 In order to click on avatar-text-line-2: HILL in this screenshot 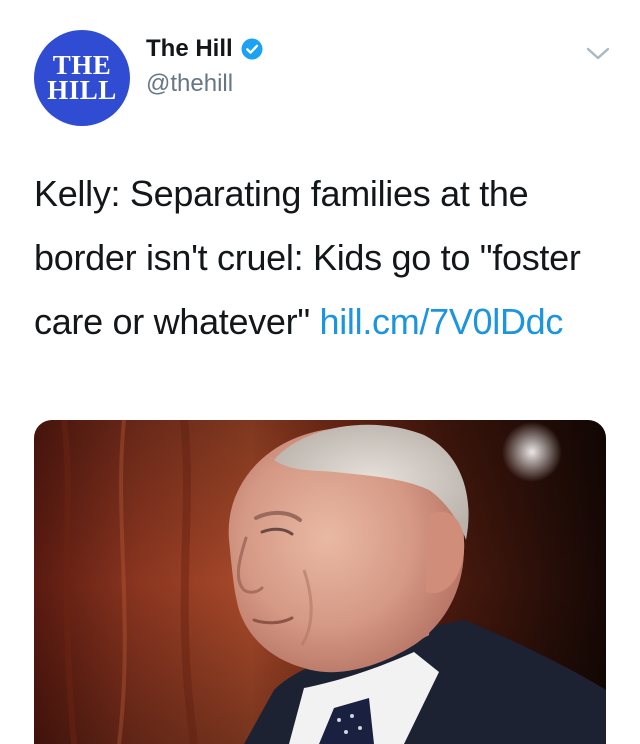, I will do `click(82, 90)`.